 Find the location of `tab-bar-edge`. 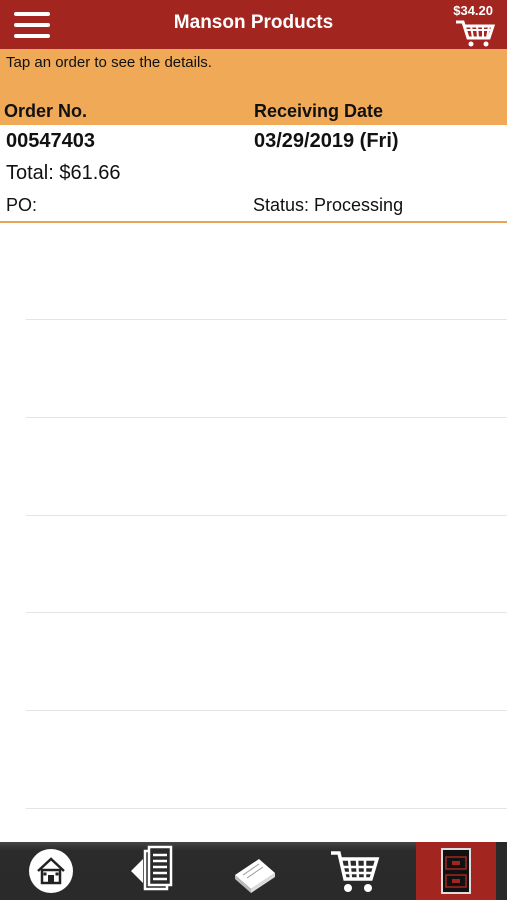

tab-bar-edge is located at coordinates (501, 871).